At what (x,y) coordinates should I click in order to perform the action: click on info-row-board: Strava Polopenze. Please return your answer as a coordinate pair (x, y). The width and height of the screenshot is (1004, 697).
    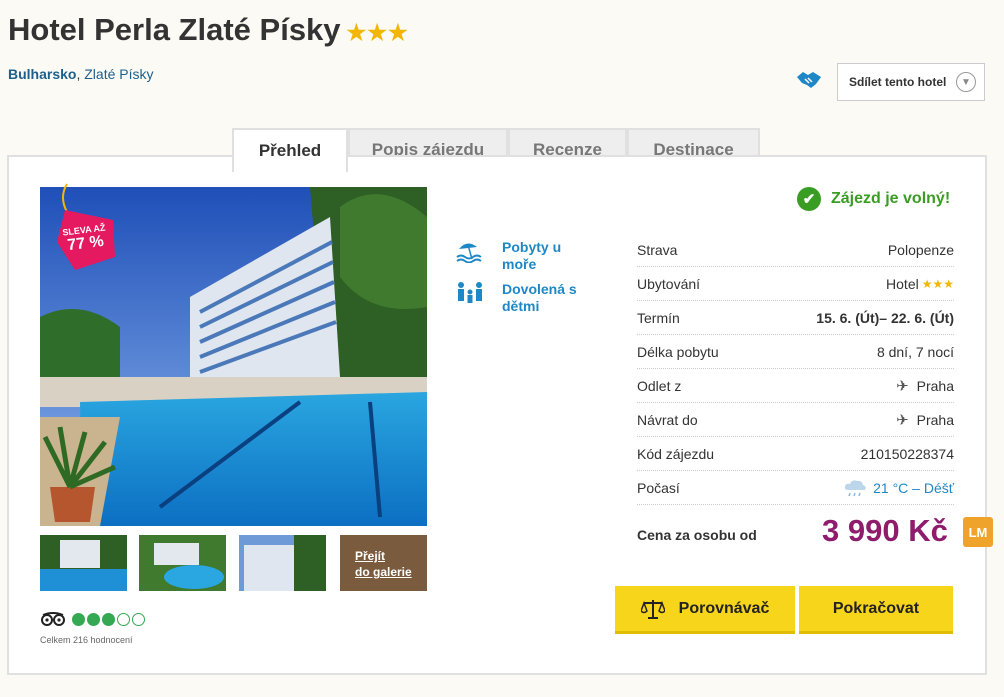
    Looking at the image, I should click on (795, 250).